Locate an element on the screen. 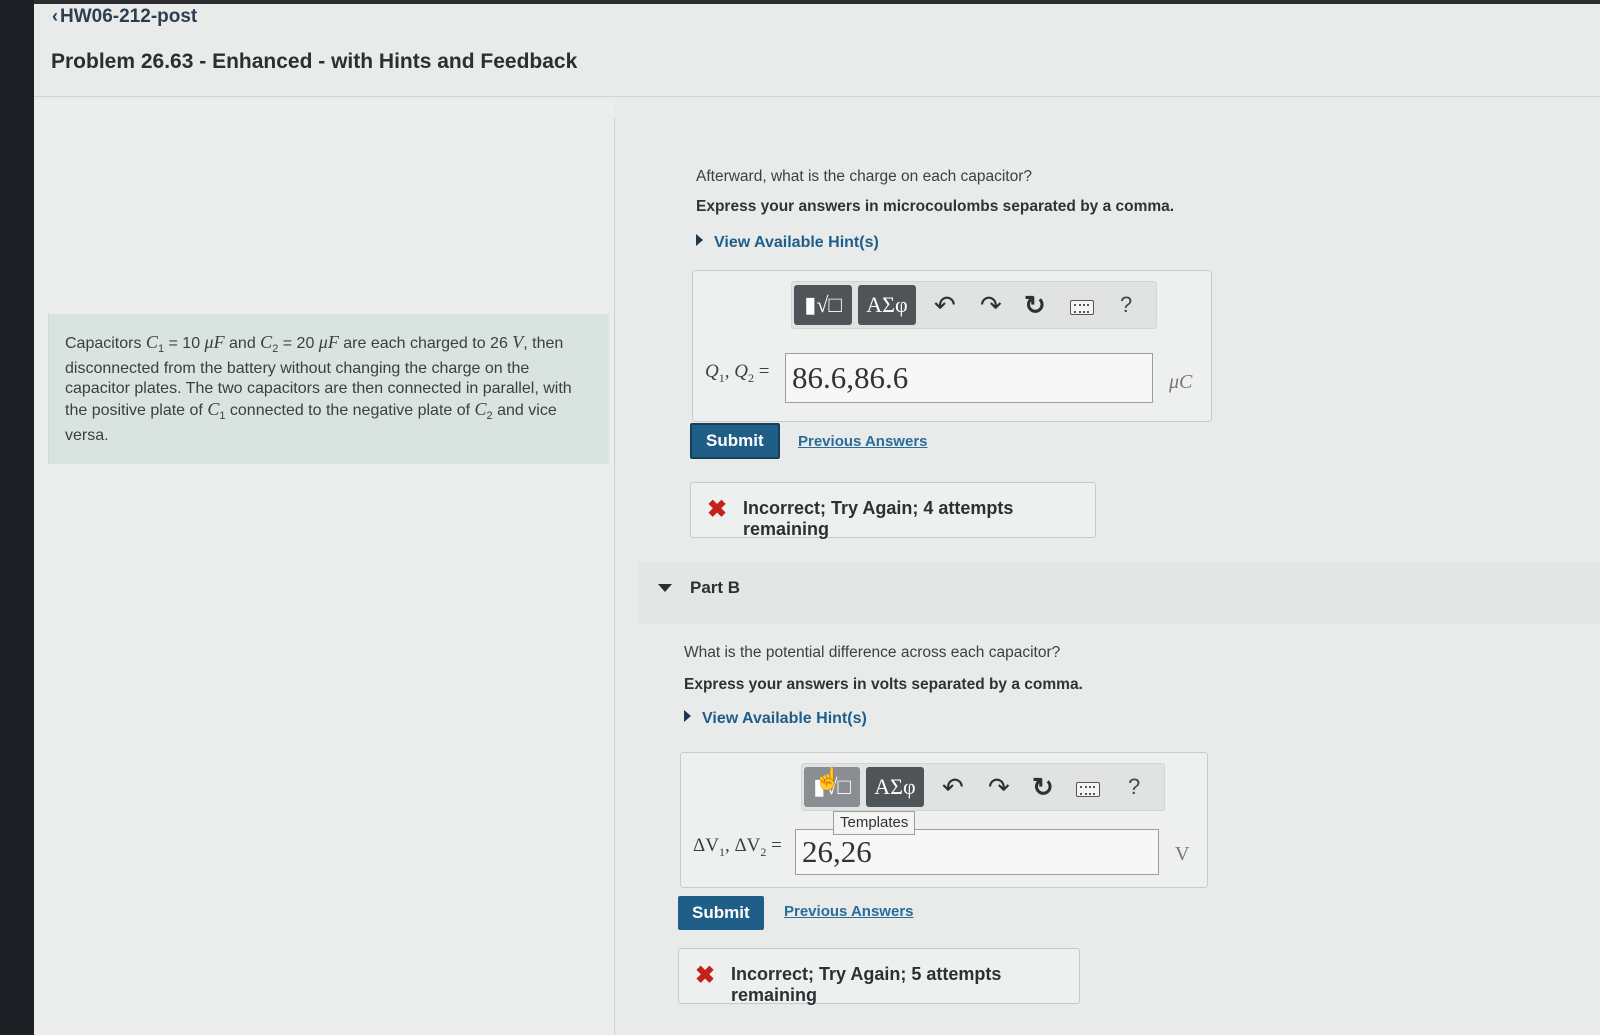 This screenshot has width=1600, height=1035. part-a-answer-input: 86.6,86.6 is located at coordinates (969, 378).